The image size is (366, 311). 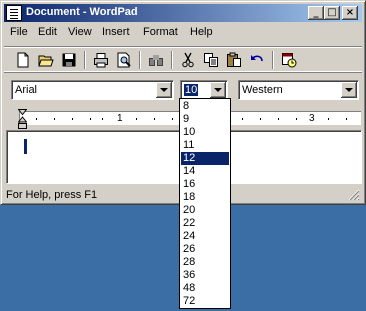 What do you see at coordinates (205, 301) in the screenshot?
I see `size-option-72: 72` at bounding box center [205, 301].